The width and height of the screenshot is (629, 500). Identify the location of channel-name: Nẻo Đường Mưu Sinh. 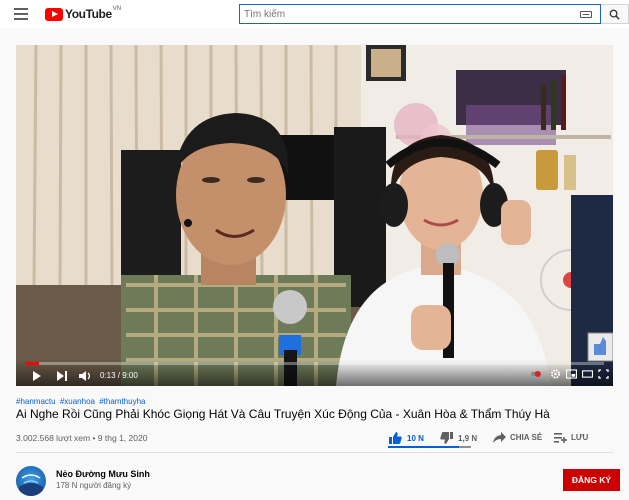
(103, 474).